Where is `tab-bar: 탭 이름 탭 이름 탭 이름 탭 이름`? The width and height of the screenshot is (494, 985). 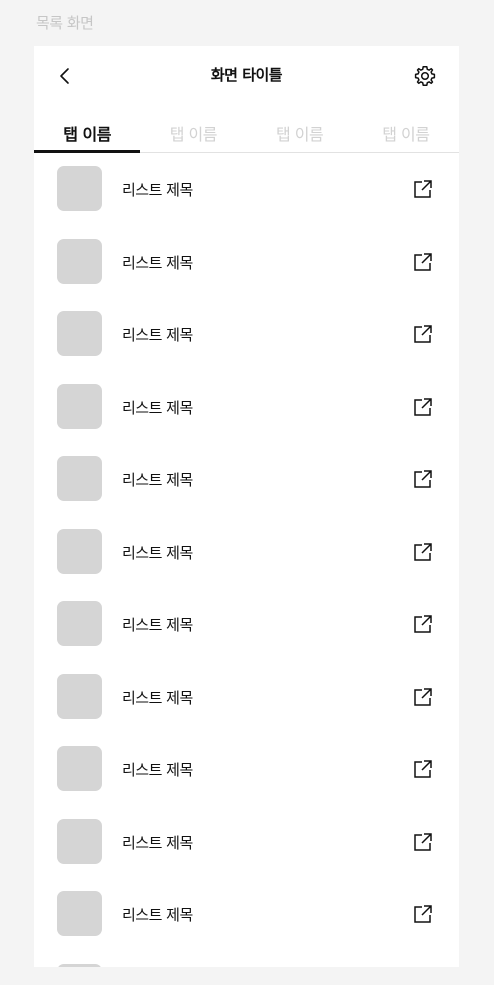 tab-bar: 탭 이름 탭 이름 탭 이름 탭 이름 is located at coordinates (246, 129).